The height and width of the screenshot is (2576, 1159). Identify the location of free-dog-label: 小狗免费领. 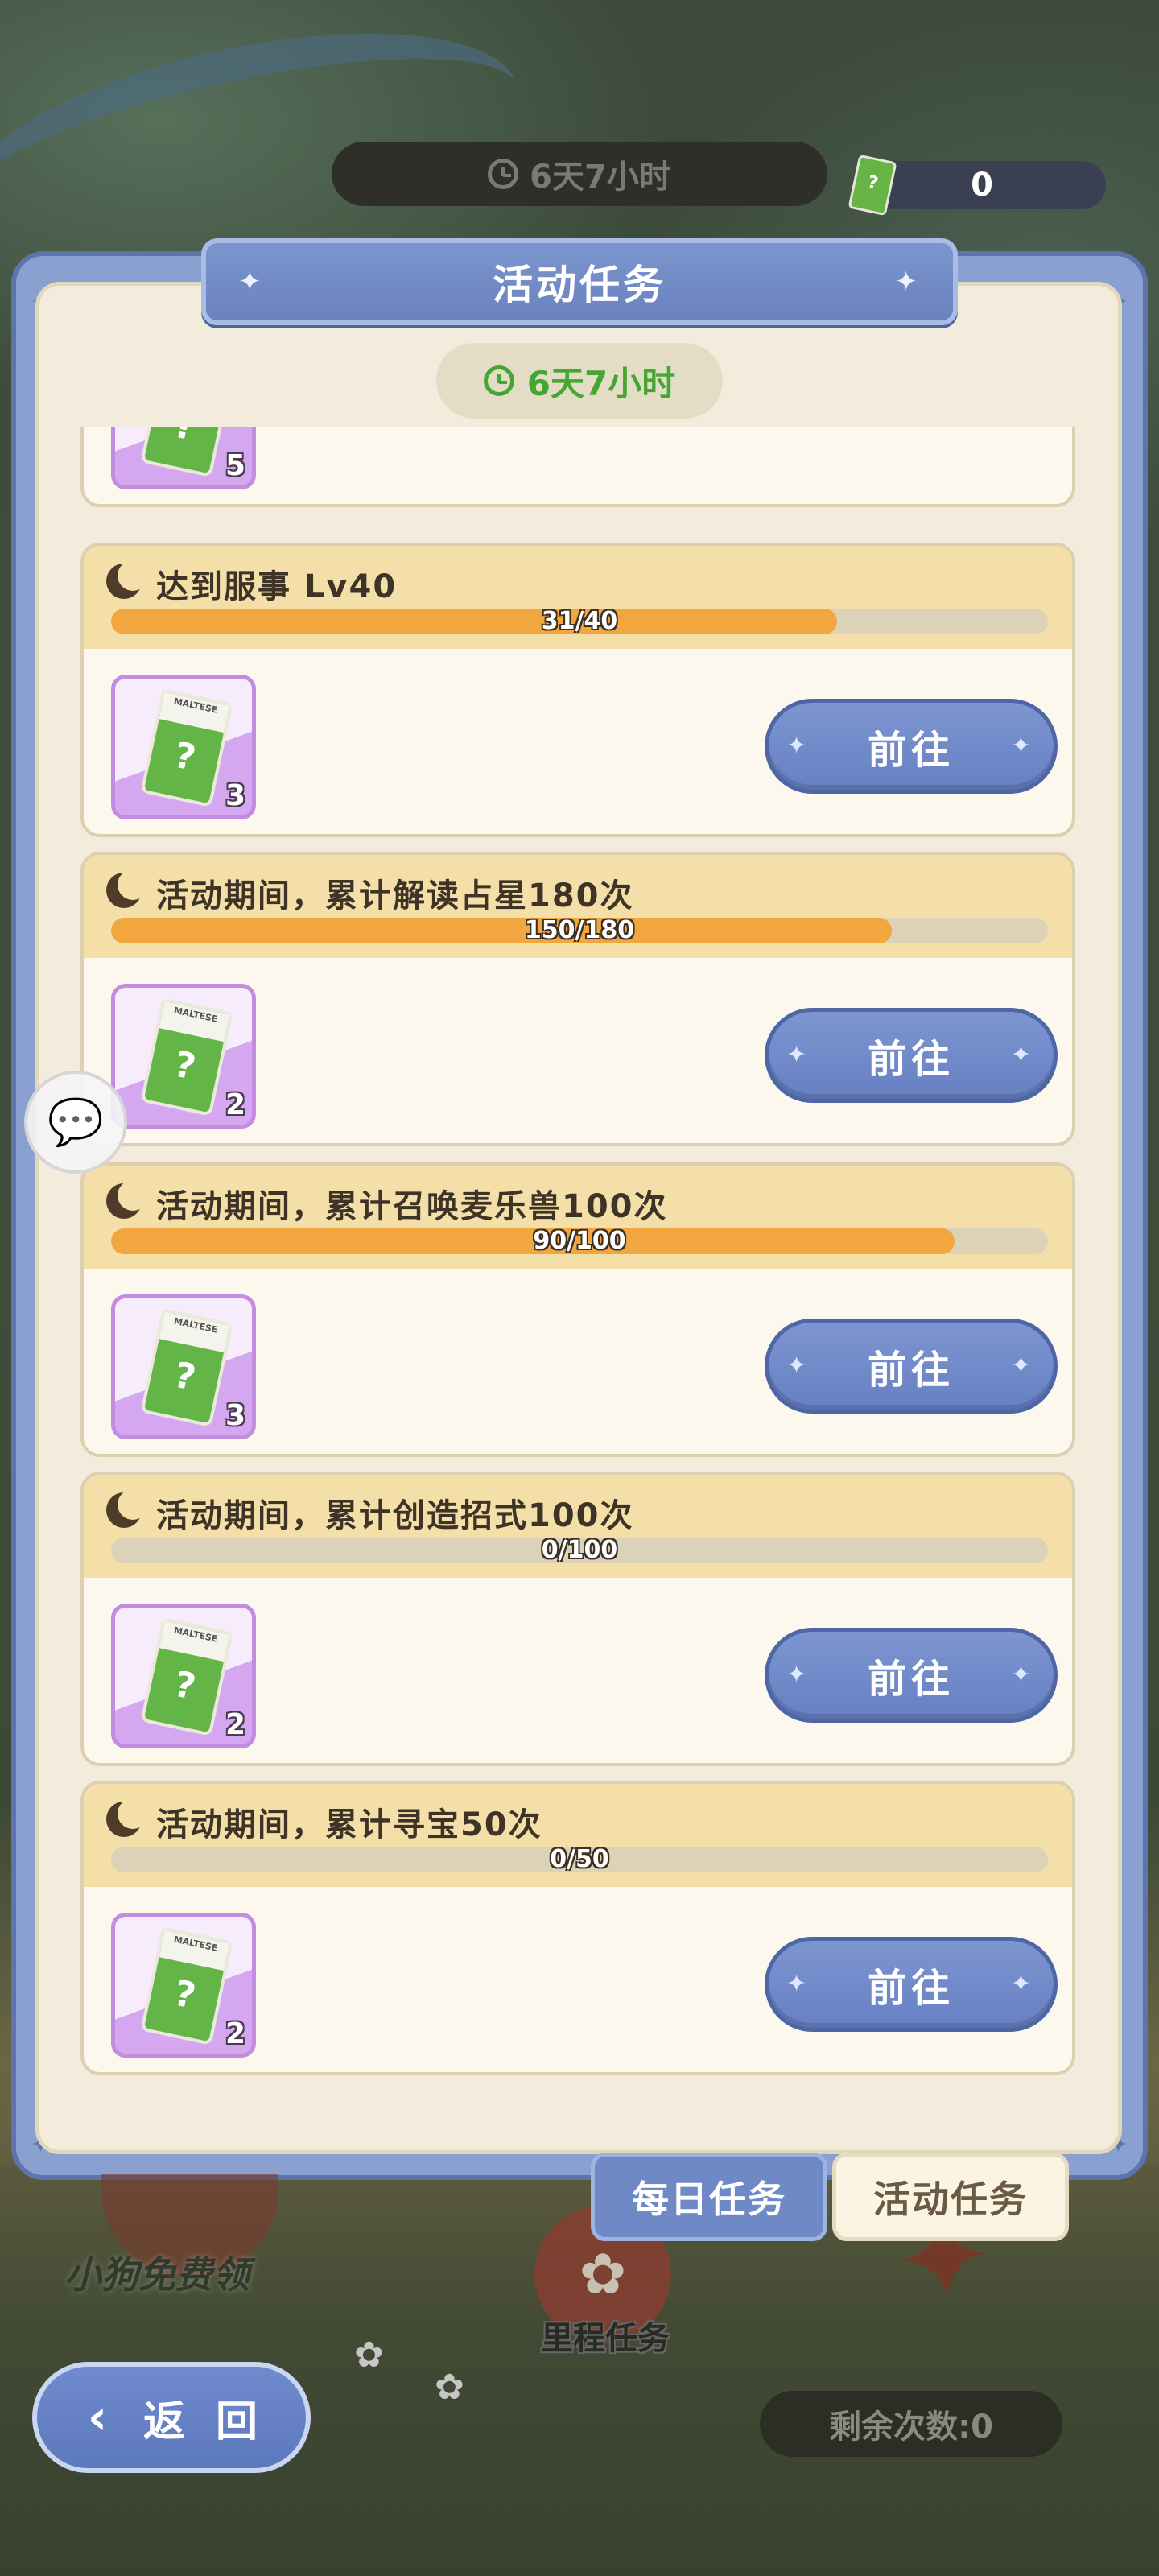
(157, 2275).